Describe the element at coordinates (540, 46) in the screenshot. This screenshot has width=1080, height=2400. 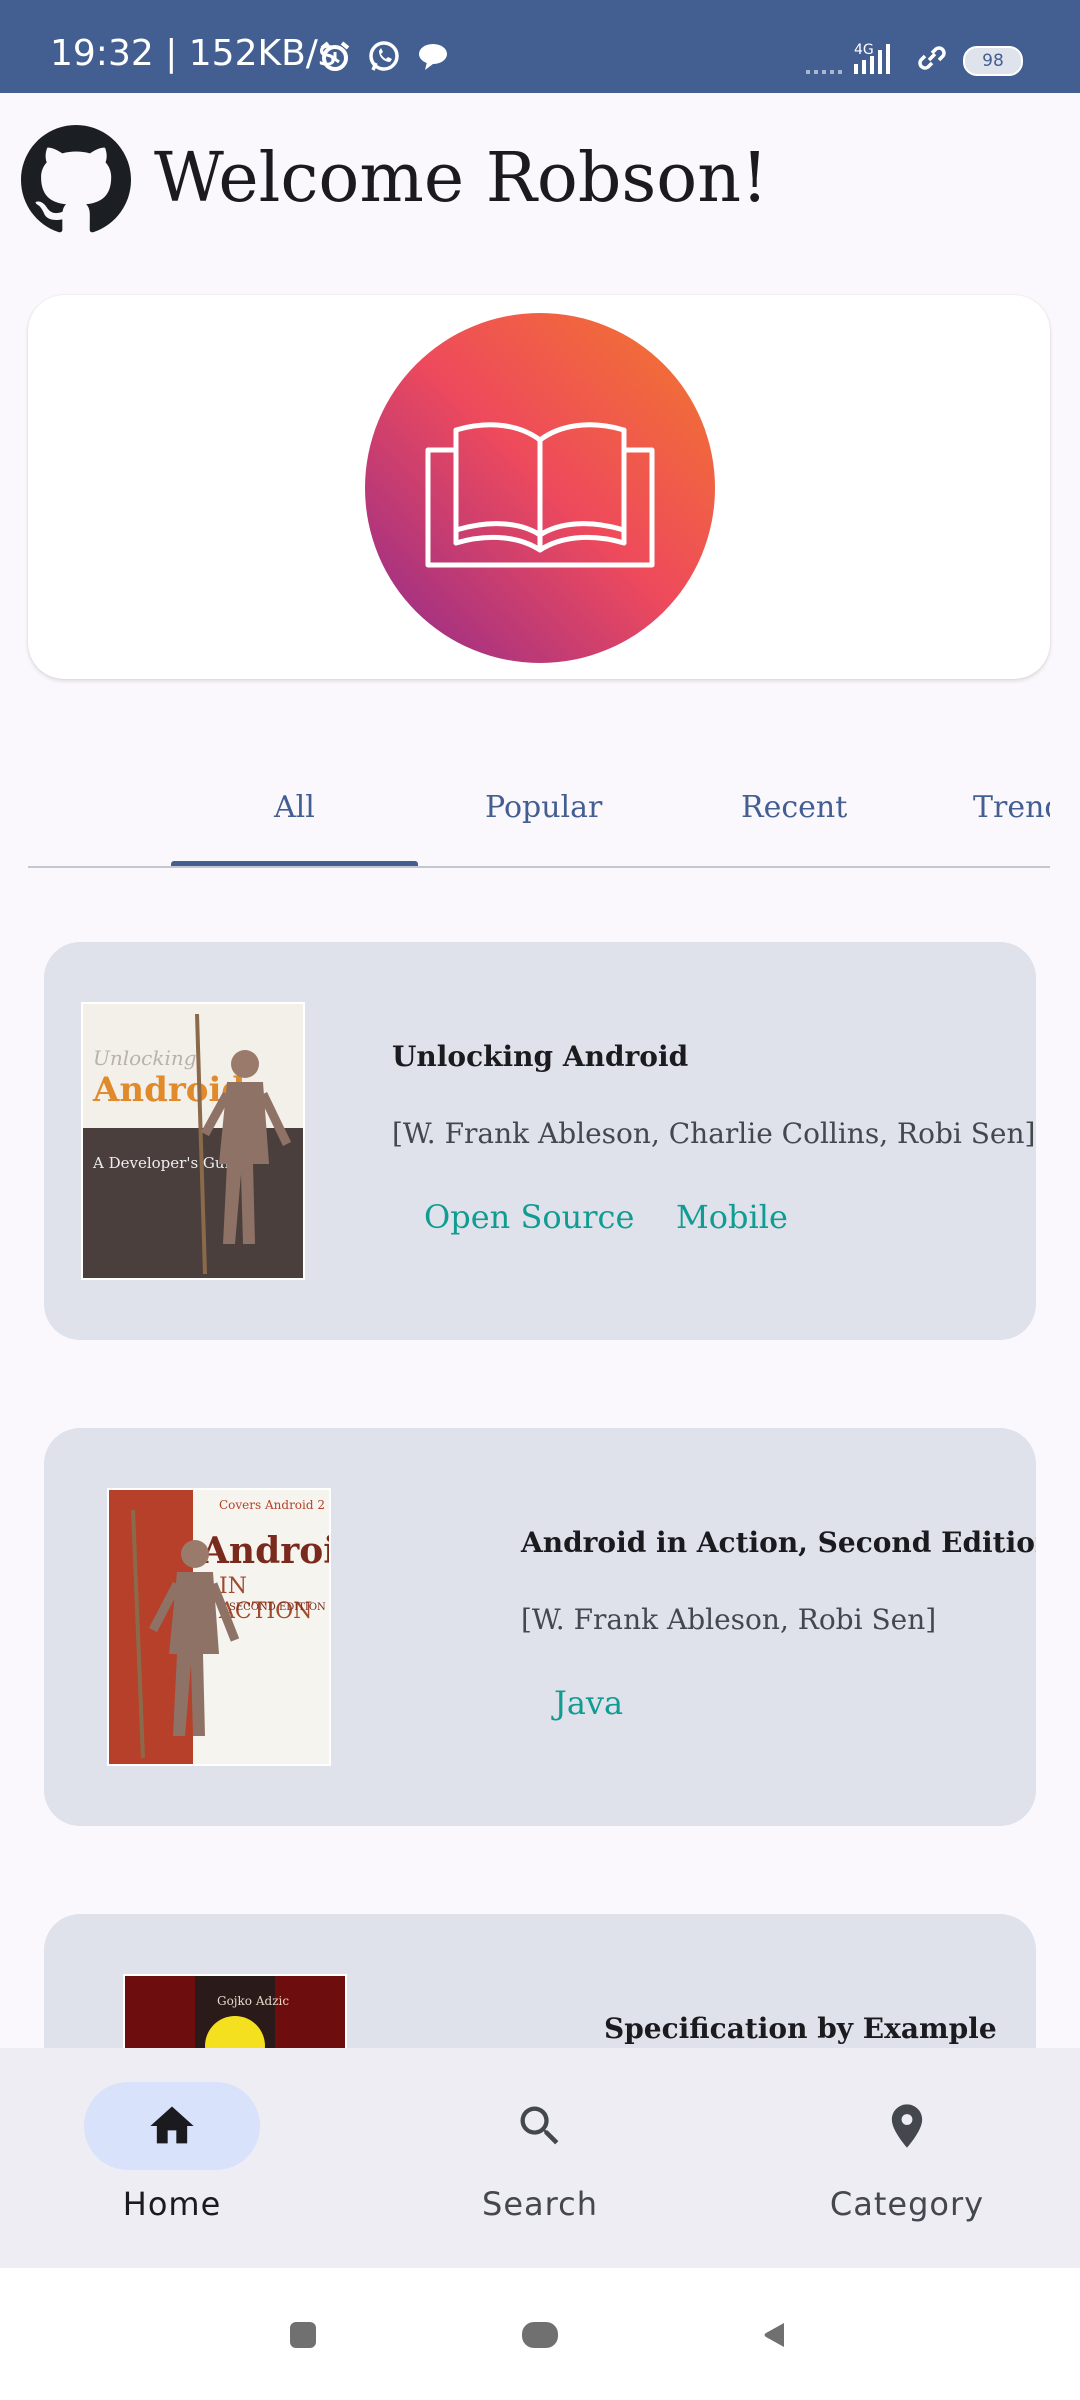
I see `status-bar: 19:32 | 152KB/s 4G 98` at that location.